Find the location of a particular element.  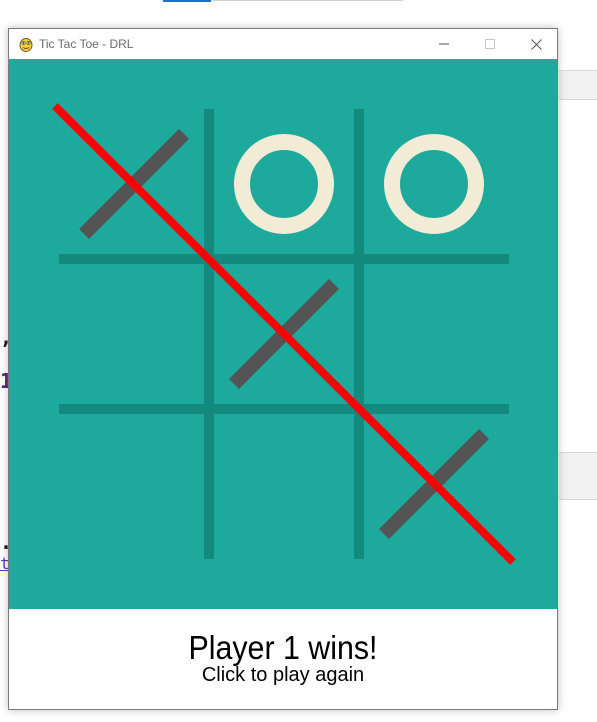

minimize-icon is located at coordinates (444, 44).